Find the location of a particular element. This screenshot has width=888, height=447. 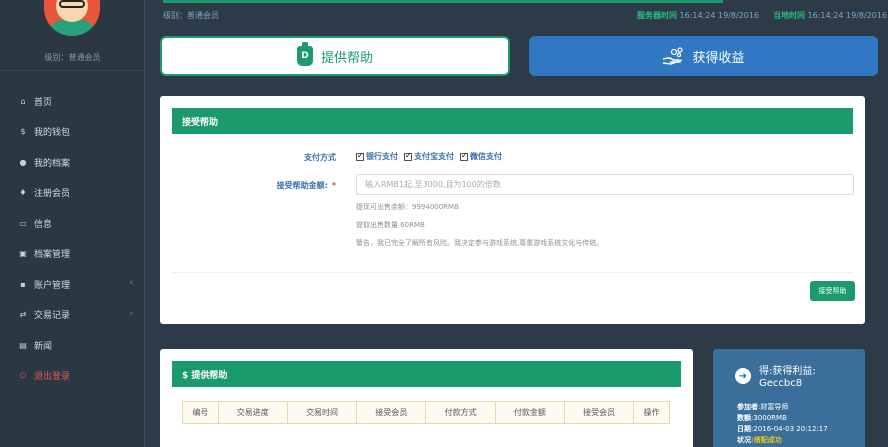

sidebar-item-label: 档案管理 is located at coordinates (52, 255).